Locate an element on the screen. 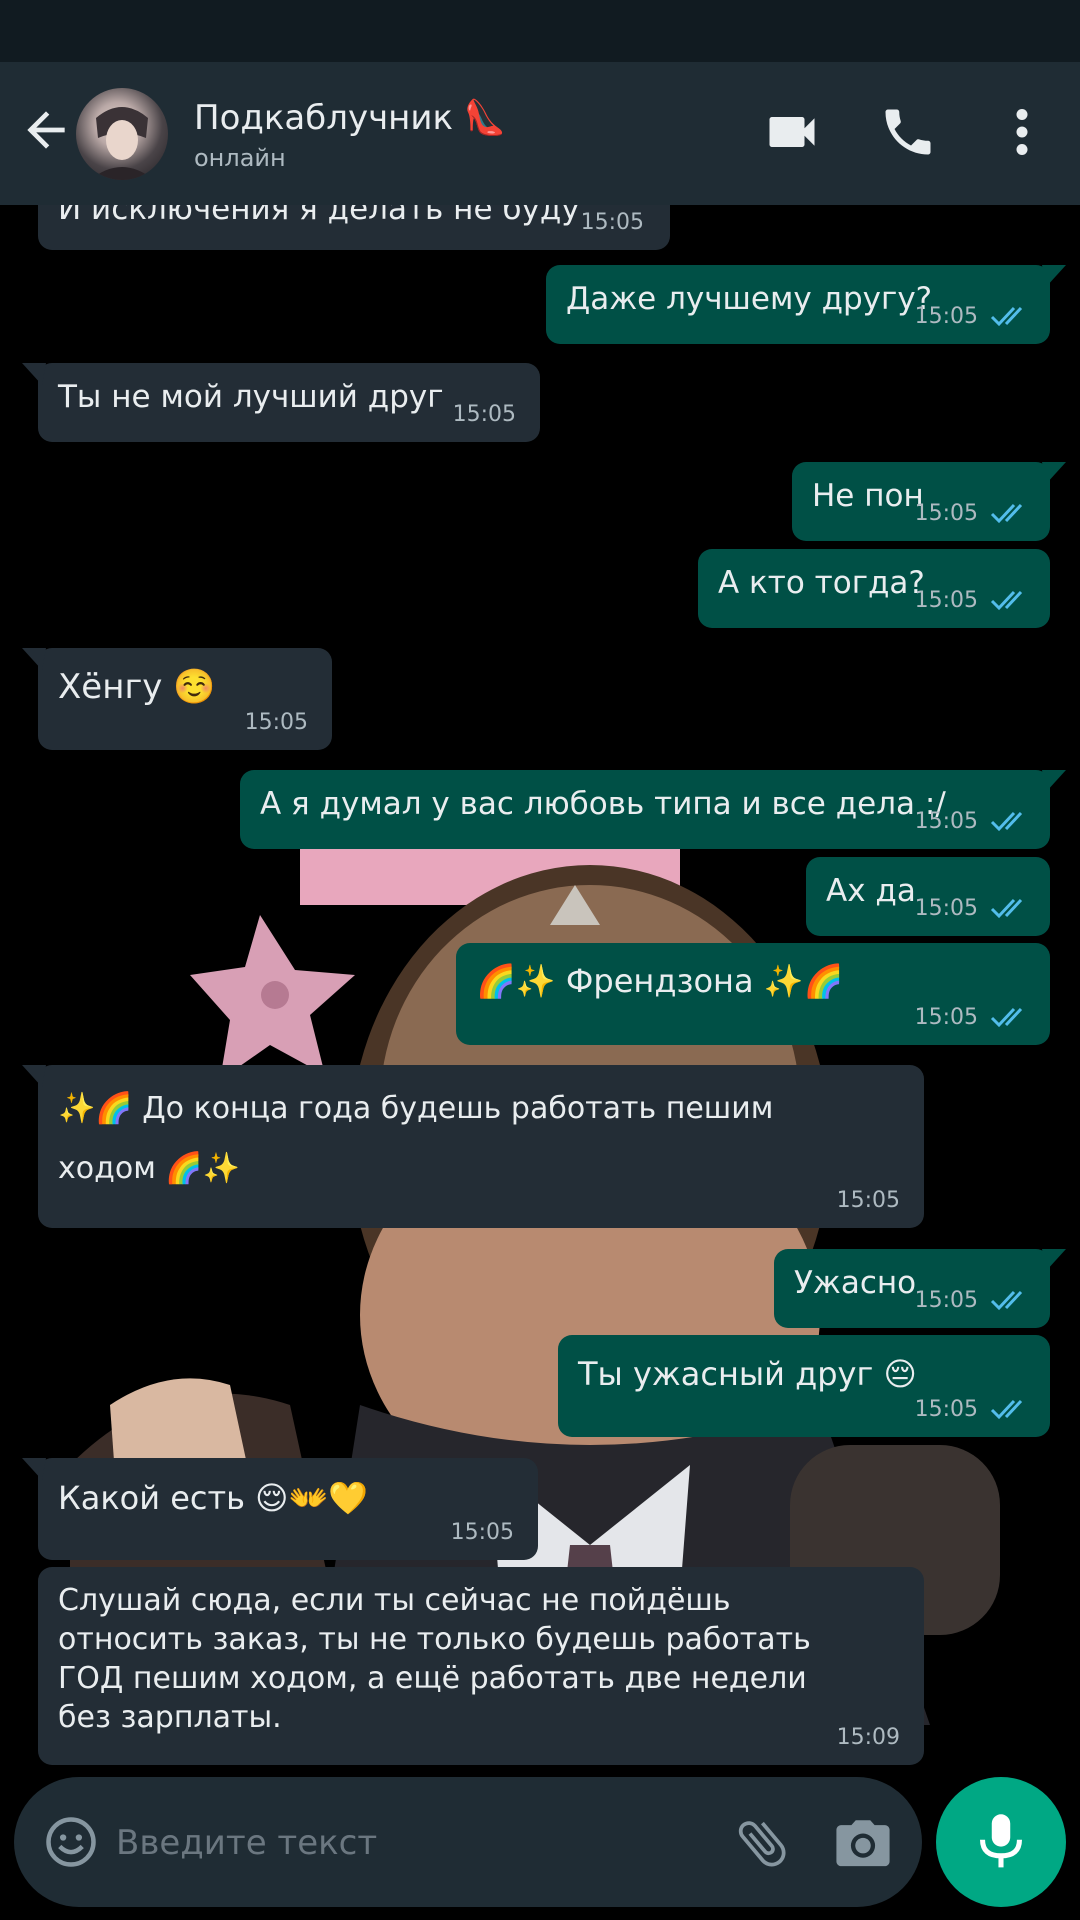  message-bubble: Даже лучшему другу? 15:05 is located at coordinates (806, 304).